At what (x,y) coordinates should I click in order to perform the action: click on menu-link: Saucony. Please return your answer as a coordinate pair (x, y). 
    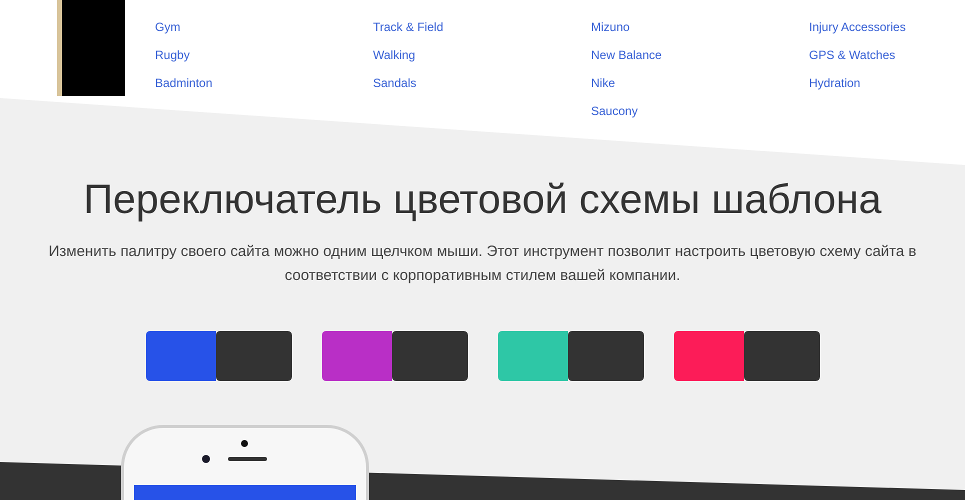
    Looking at the image, I should click on (614, 111).